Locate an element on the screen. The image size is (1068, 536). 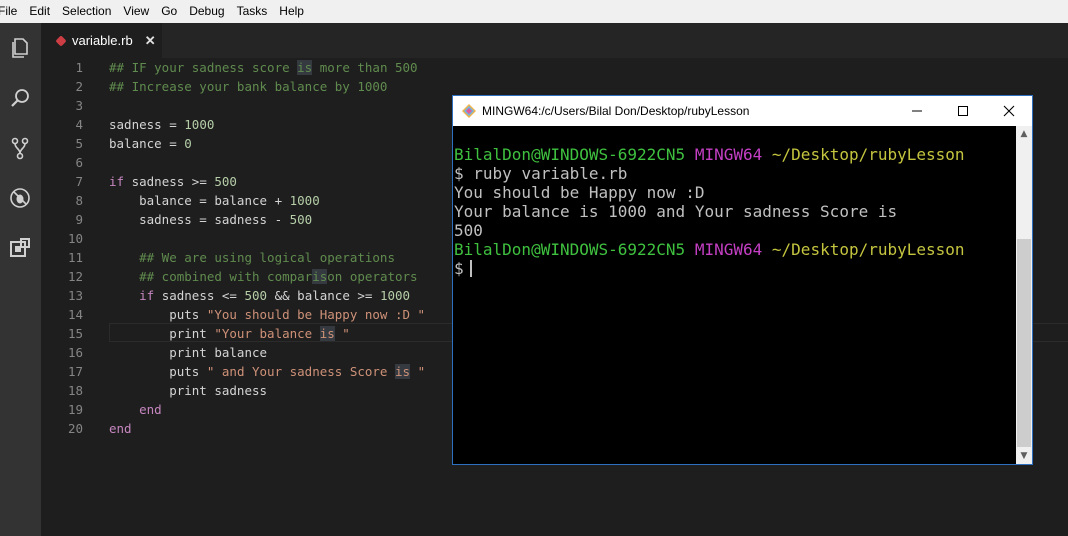
line-number: 15 is located at coordinates (75, 333).